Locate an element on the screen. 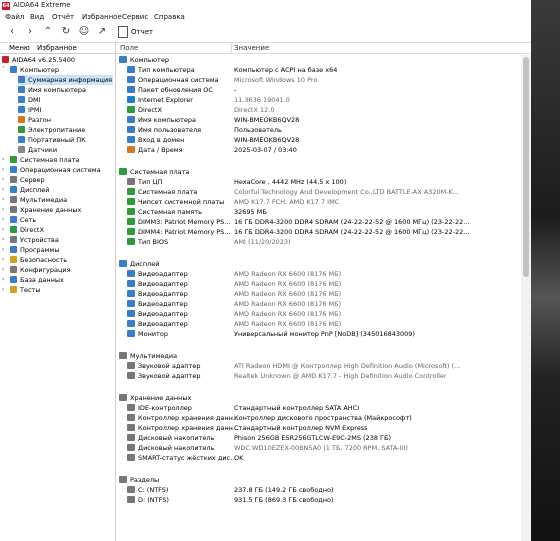  tree-item-label: Системная плата is located at coordinates (50, 160).